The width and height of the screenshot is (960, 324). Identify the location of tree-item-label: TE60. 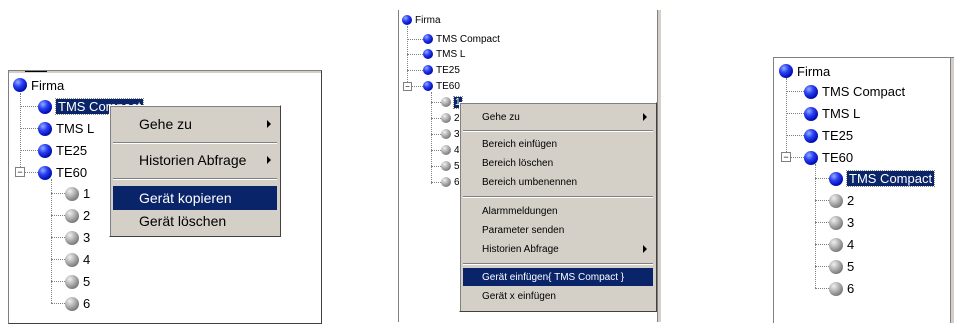
(448, 86).